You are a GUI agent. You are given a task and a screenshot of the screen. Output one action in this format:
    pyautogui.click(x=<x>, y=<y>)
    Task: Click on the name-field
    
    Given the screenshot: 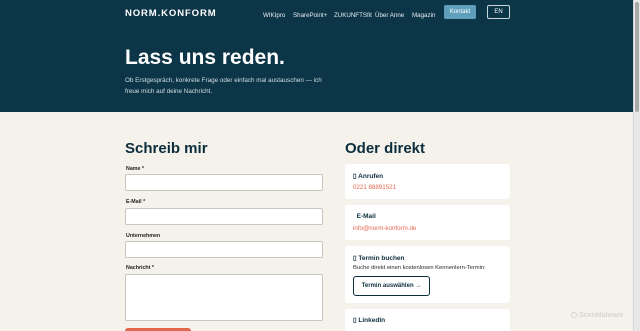 What is the action you would take?
    pyautogui.click(x=224, y=182)
    